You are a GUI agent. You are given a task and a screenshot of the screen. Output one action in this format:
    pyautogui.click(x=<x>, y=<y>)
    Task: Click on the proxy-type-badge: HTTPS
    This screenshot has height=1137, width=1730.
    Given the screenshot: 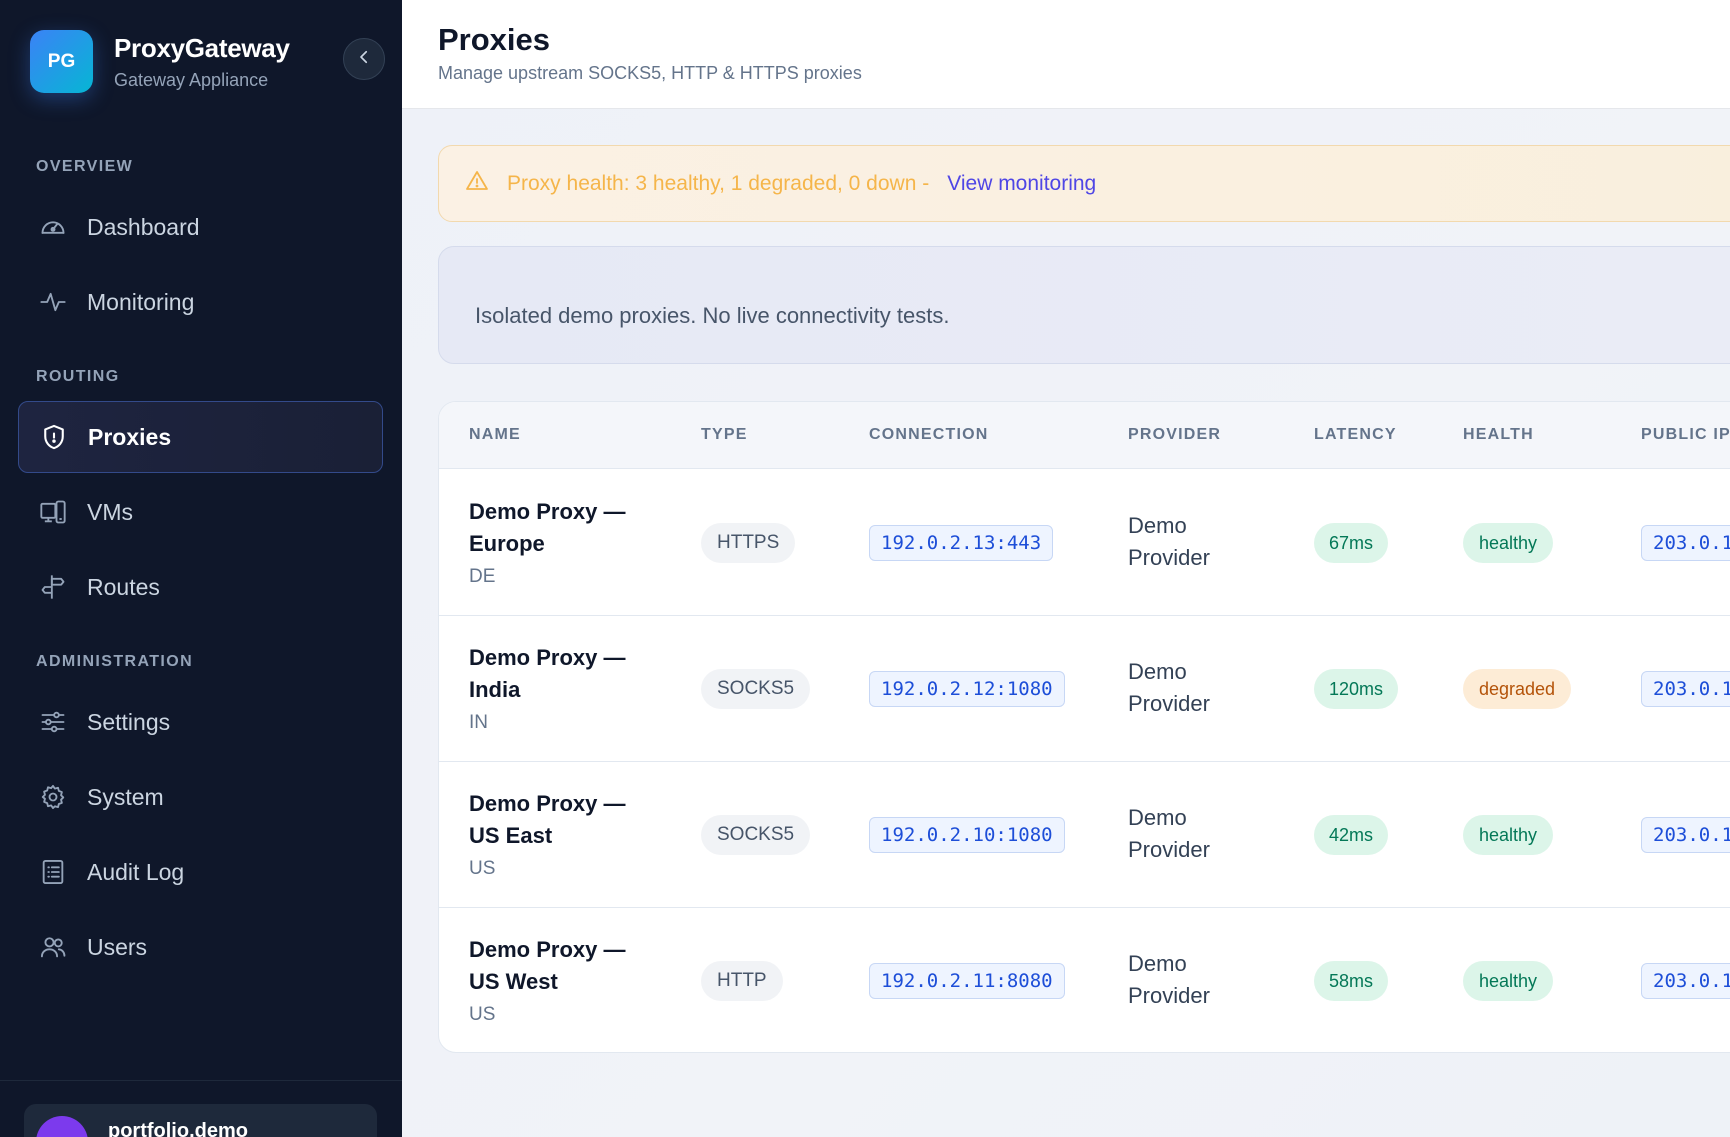 What is the action you would take?
    pyautogui.click(x=748, y=543)
    